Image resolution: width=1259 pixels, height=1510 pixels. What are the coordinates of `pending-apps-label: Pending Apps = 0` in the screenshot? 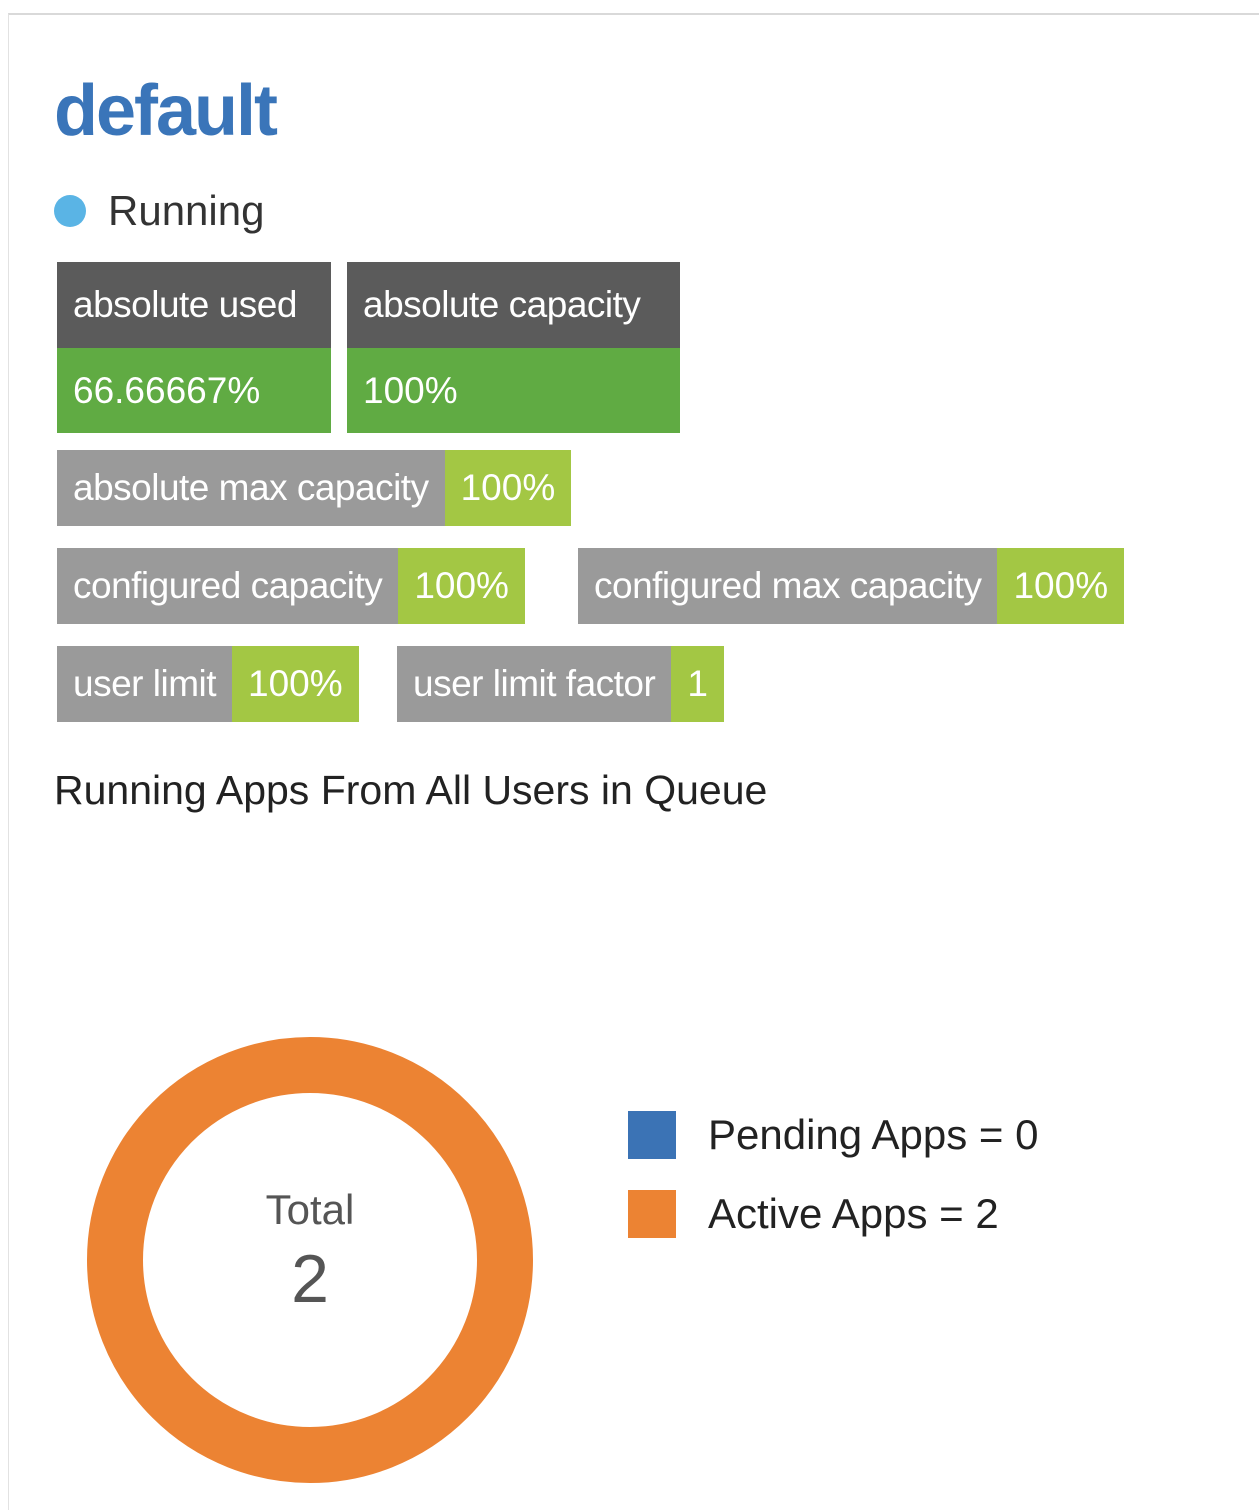 It's located at (873, 1134).